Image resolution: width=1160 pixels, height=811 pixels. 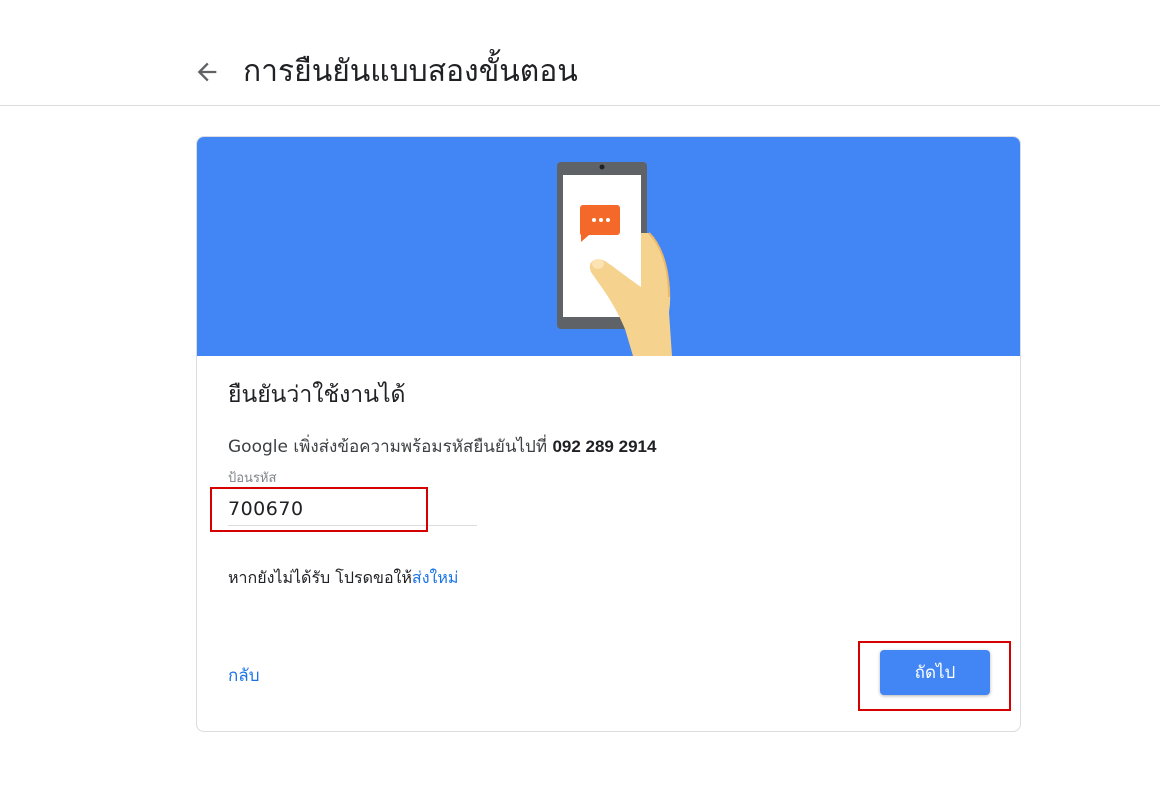 I want to click on verification-code-input, so click(x=352, y=509).